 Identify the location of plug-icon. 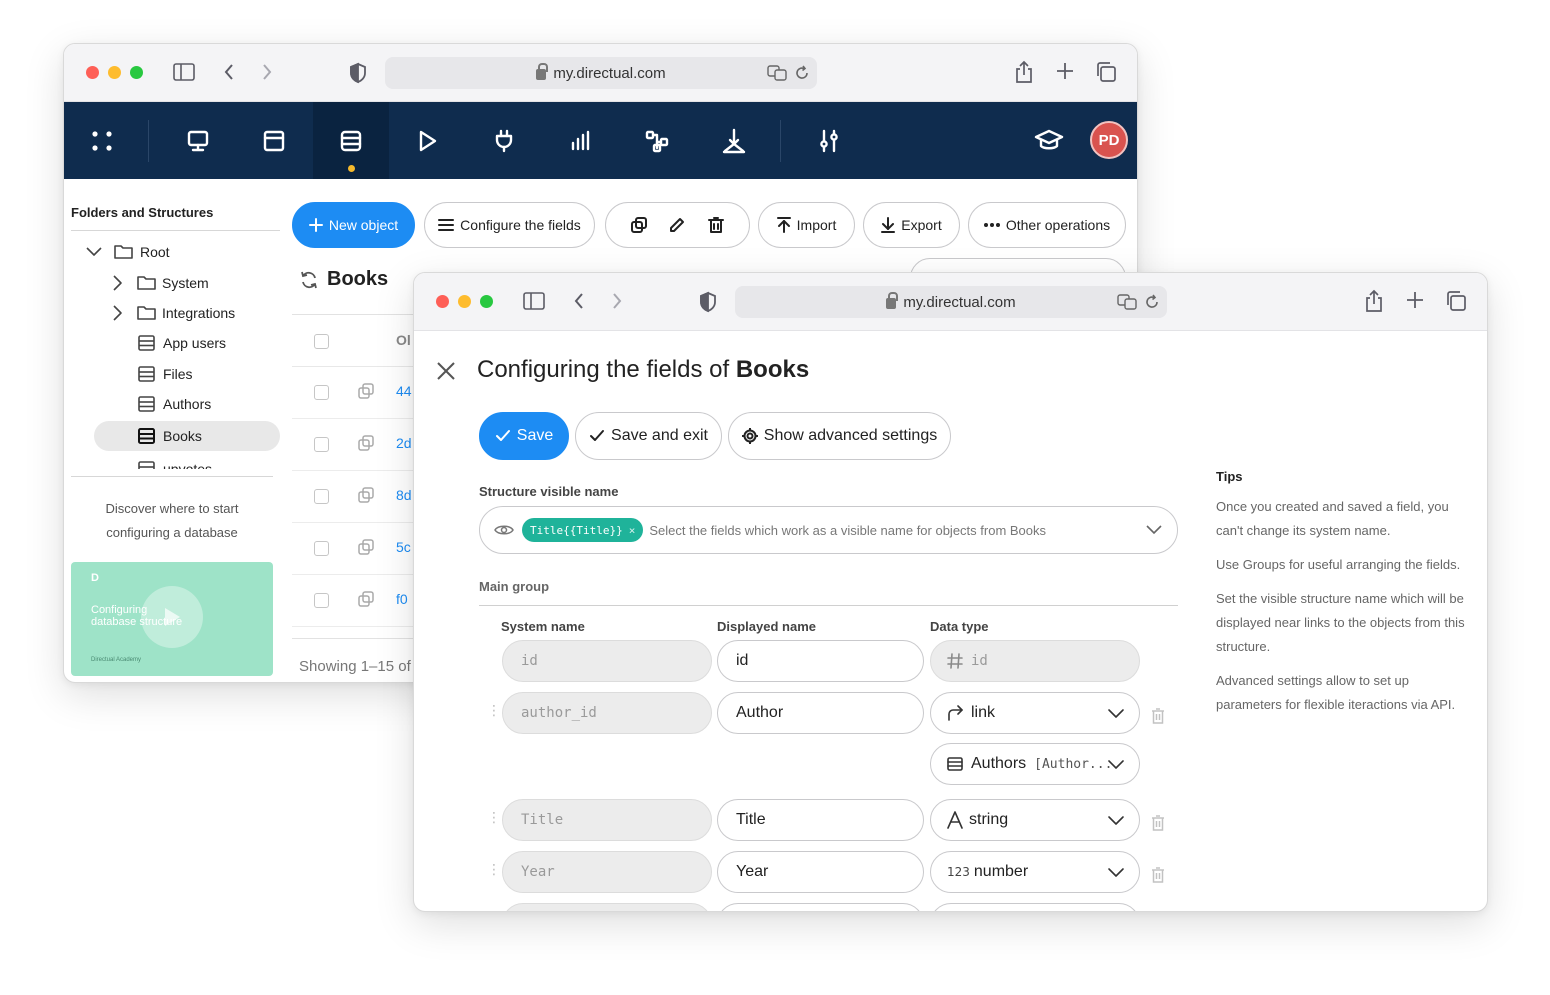
(504, 140).